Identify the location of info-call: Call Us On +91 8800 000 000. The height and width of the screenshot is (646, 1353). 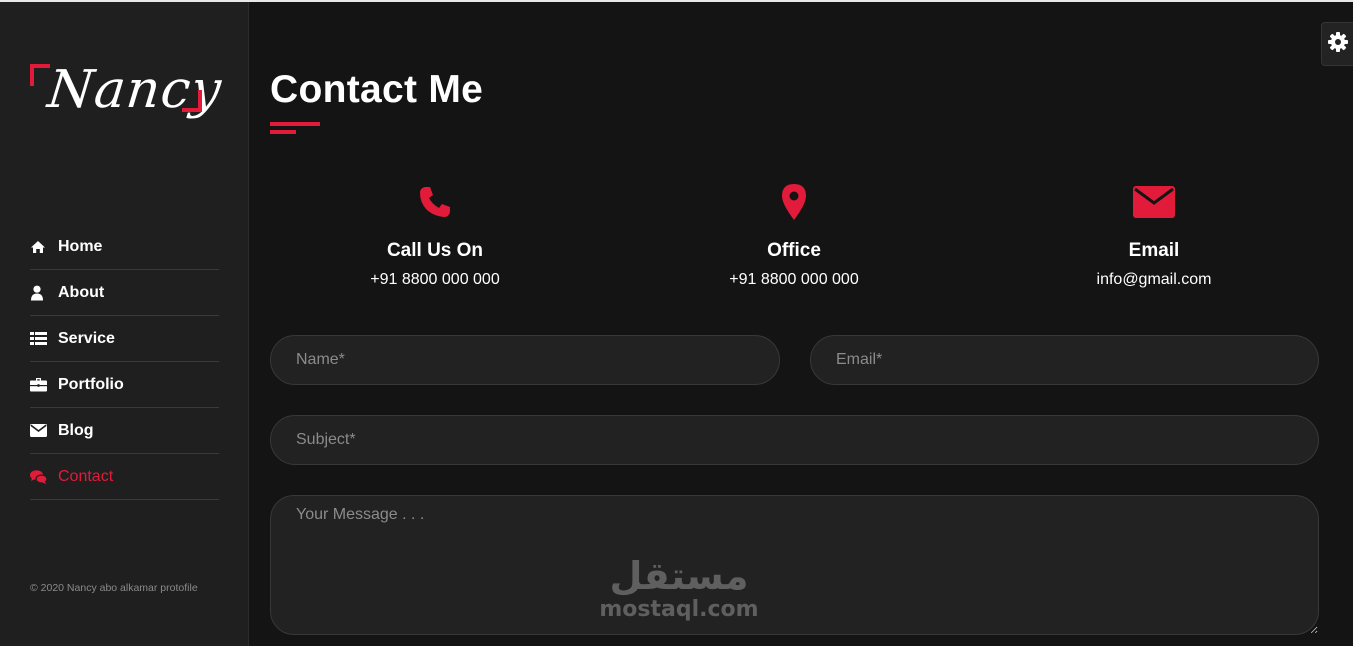
(435, 235).